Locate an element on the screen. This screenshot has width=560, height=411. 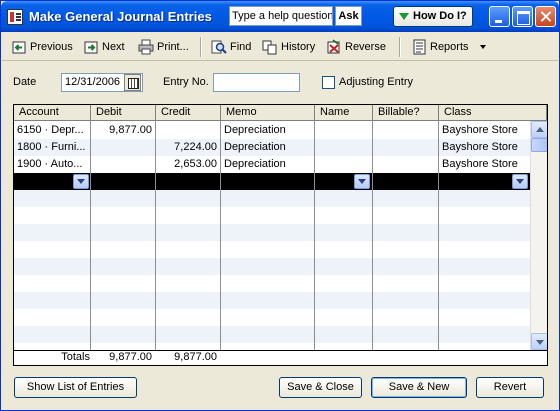
date-label: Date is located at coordinates (25, 82).